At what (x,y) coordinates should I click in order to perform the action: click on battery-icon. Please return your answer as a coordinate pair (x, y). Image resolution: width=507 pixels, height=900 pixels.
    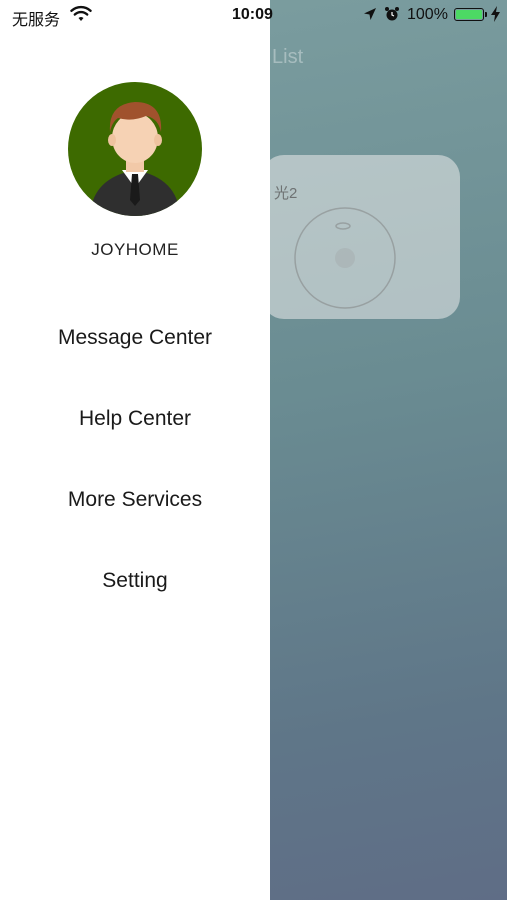
    Looking at the image, I should click on (469, 14).